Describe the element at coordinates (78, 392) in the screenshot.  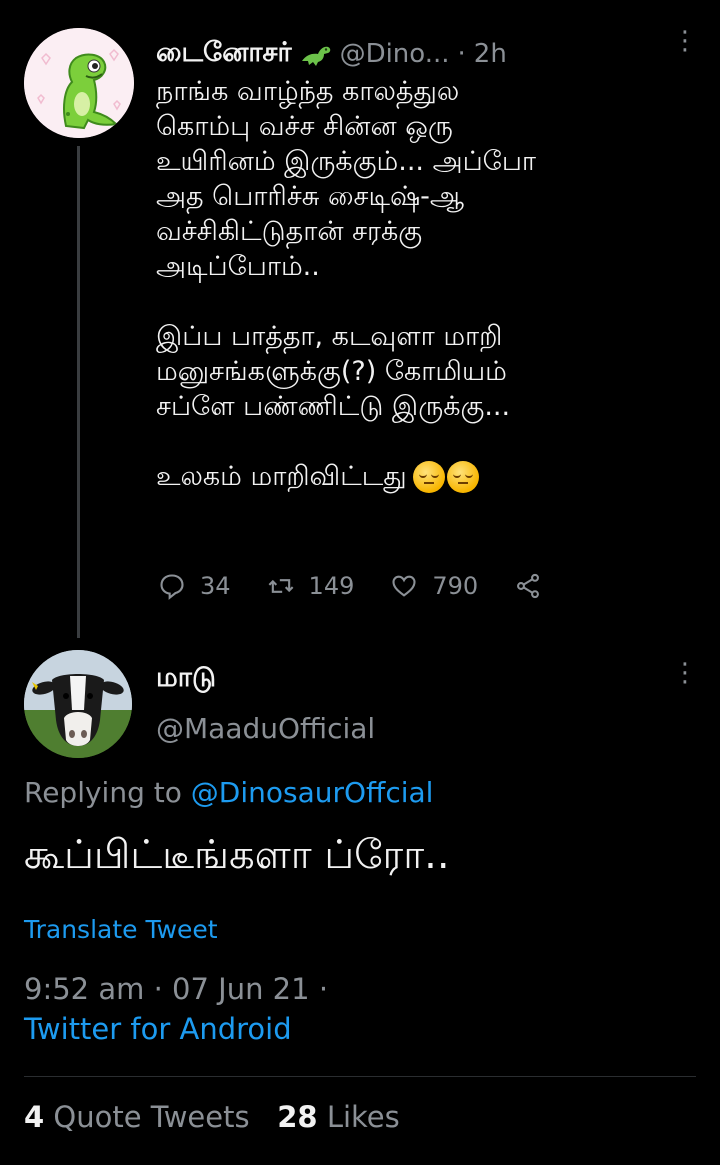
I see `thread-connector-line` at that location.